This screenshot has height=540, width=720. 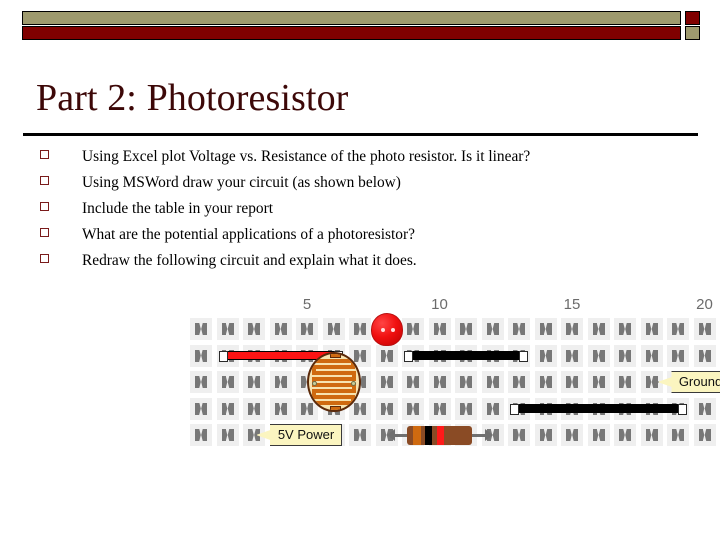 What do you see at coordinates (466, 356) in the screenshot?
I see `black-jumper-wire-top` at bounding box center [466, 356].